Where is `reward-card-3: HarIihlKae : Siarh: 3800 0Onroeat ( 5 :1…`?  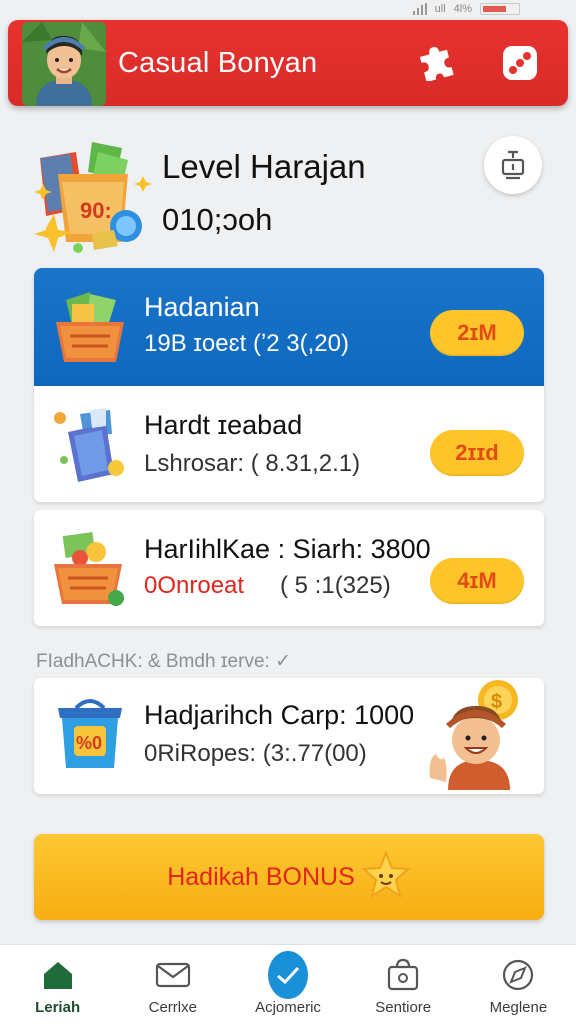 reward-card-3: HarIihlKae : Siarh: 3800 0Onroeat ( 5 :1… is located at coordinates (289, 568).